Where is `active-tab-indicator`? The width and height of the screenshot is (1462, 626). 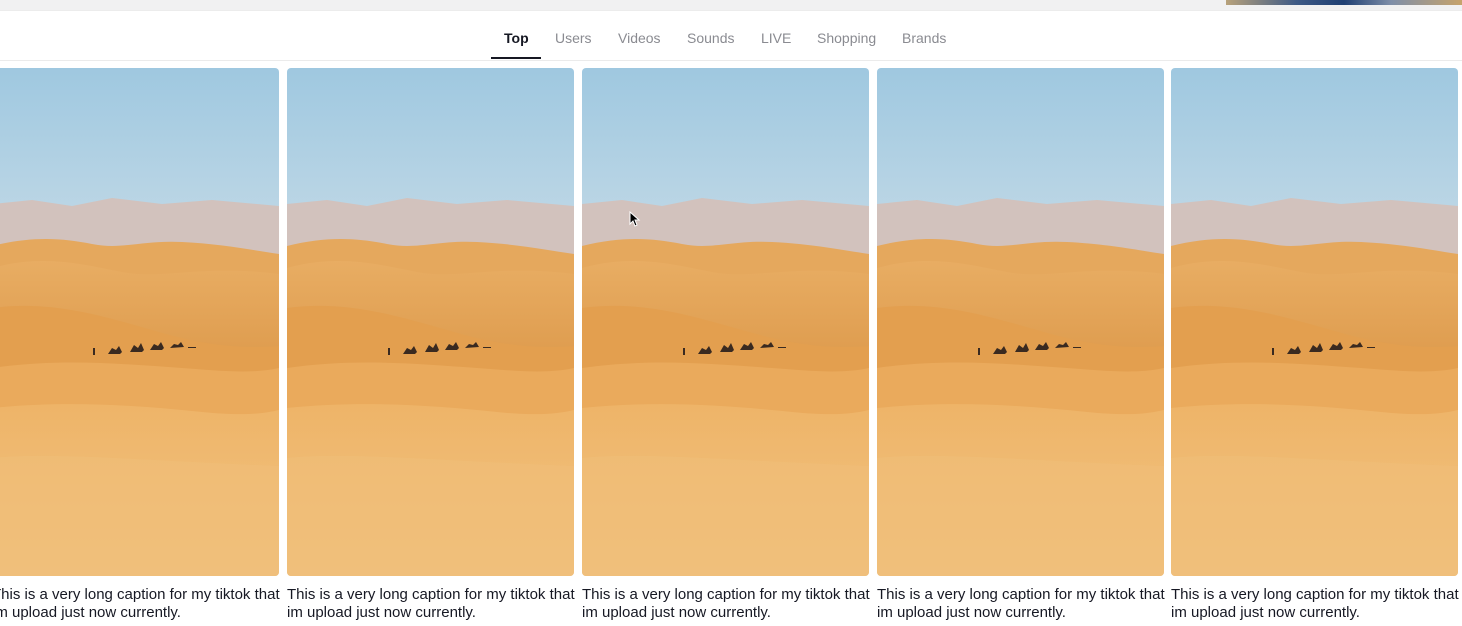
active-tab-indicator is located at coordinates (516, 58).